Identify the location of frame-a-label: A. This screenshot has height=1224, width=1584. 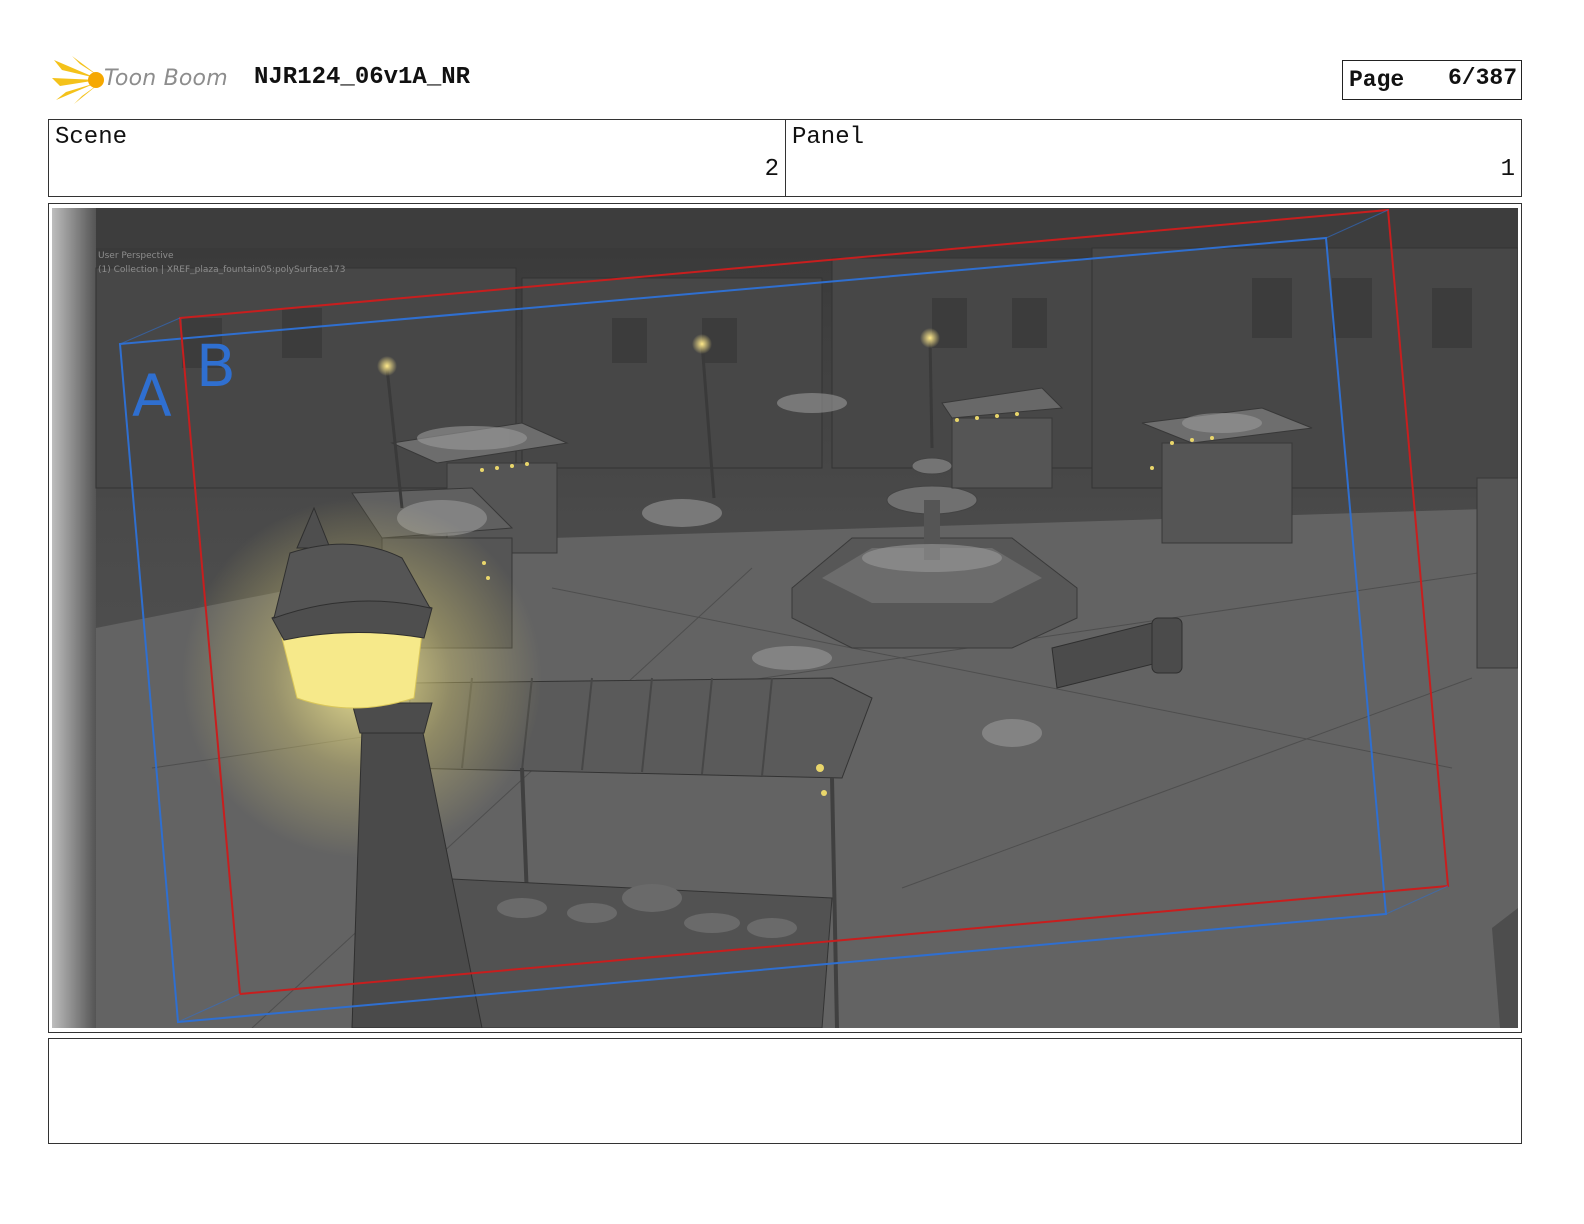
(152, 396).